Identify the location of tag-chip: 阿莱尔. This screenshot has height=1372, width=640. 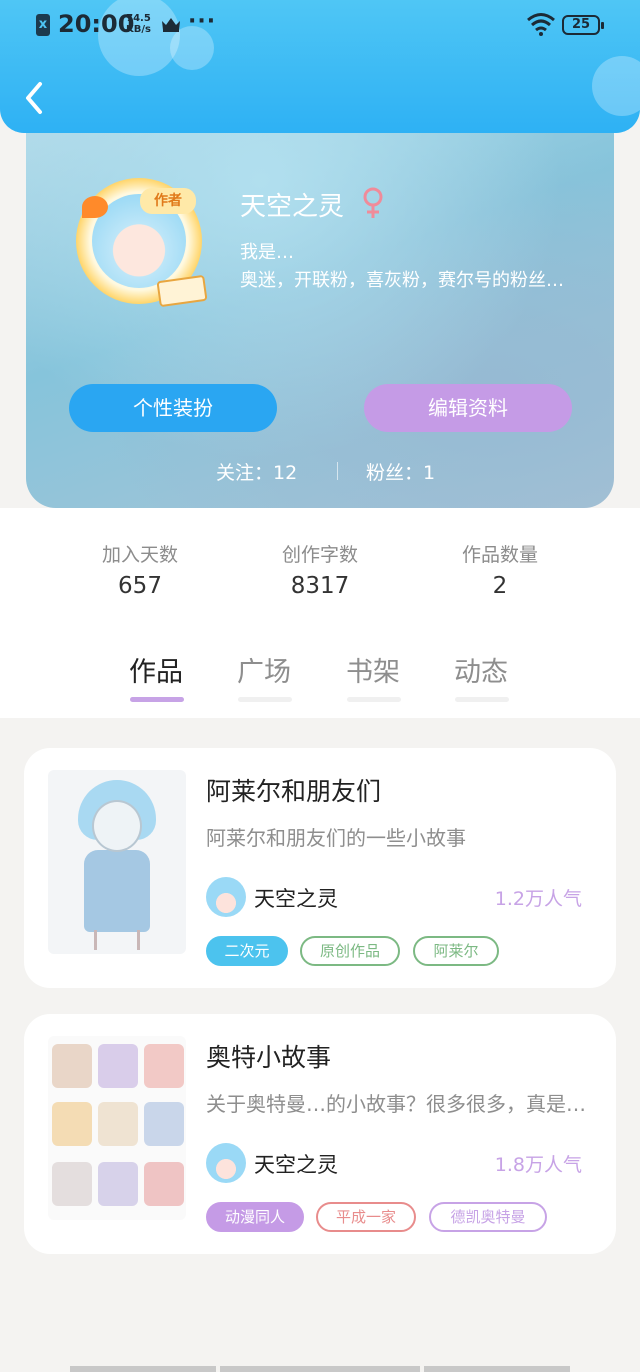
(456, 951).